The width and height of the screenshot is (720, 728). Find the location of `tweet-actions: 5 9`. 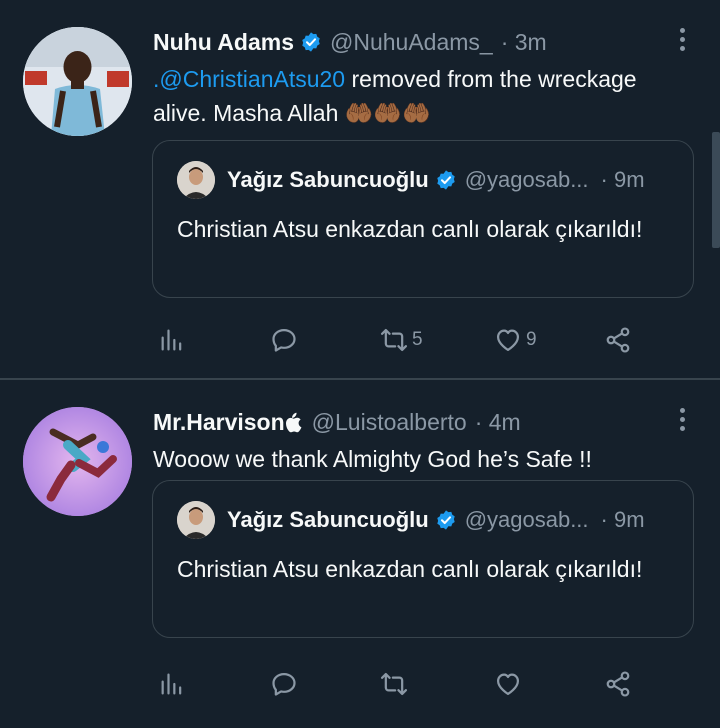

tweet-actions: 5 9 is located at coordinates (402, 340).